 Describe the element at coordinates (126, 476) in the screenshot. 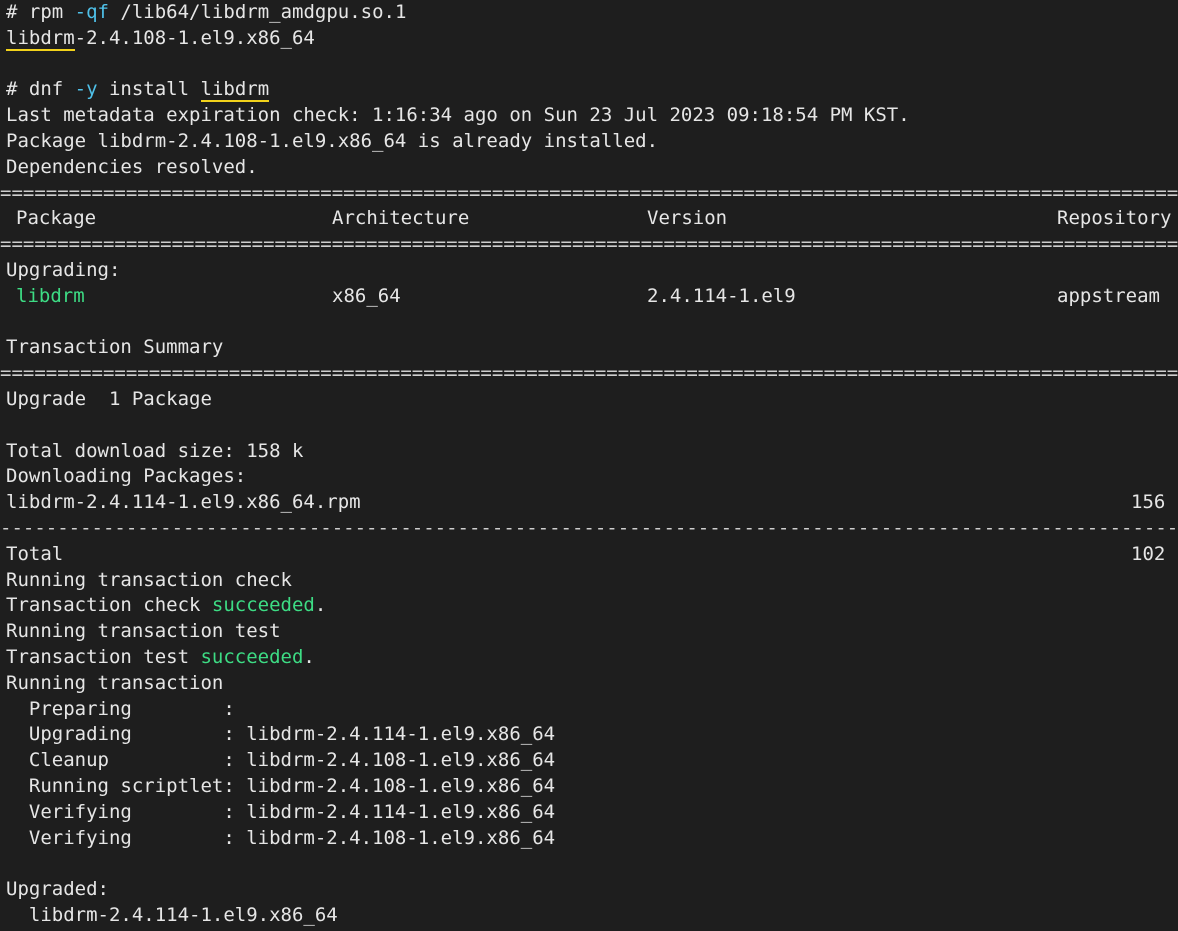

I see `line-text: Downloading Packages:` at that location.